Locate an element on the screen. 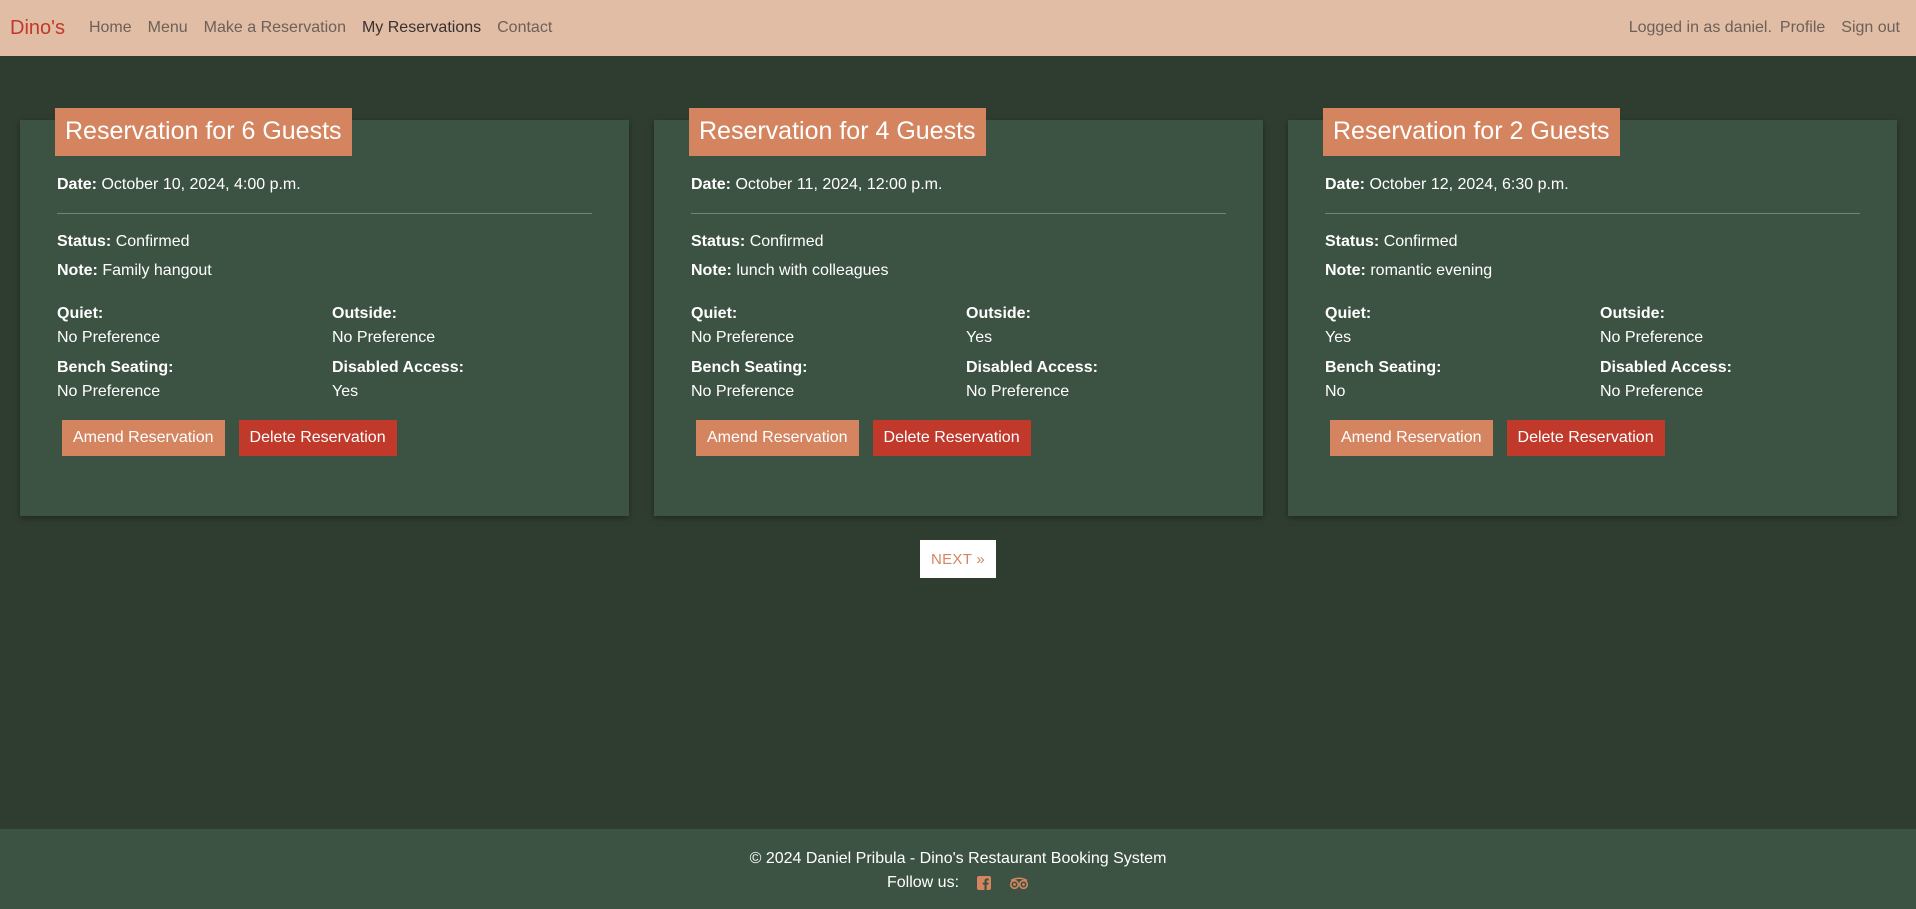  pref-bench: Bench Seating: No is located at coordinates (1462, 380).